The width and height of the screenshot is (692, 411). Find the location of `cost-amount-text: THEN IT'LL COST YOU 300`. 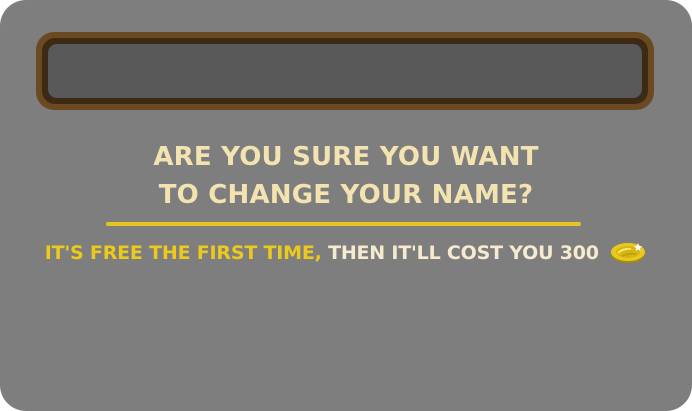

cost-amount-text: THEN IT'LL COST YOU 300 is located at coordinates (463, 253).